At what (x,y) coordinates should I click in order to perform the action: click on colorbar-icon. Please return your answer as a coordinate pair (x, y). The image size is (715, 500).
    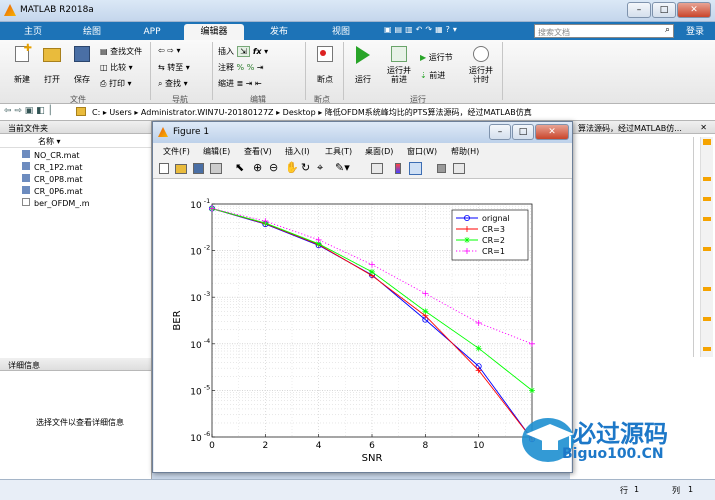
    Looking at the image, I should click on (398, 168).